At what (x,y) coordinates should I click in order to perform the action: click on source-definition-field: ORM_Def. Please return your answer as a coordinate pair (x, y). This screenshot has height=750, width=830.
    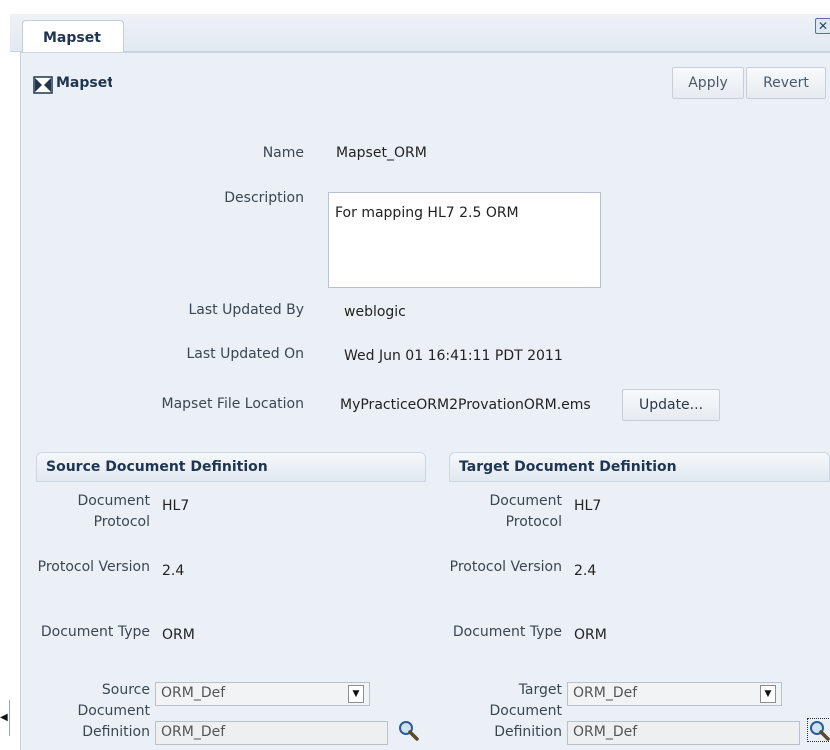
    Looking at the image, I should click on (271, 733).